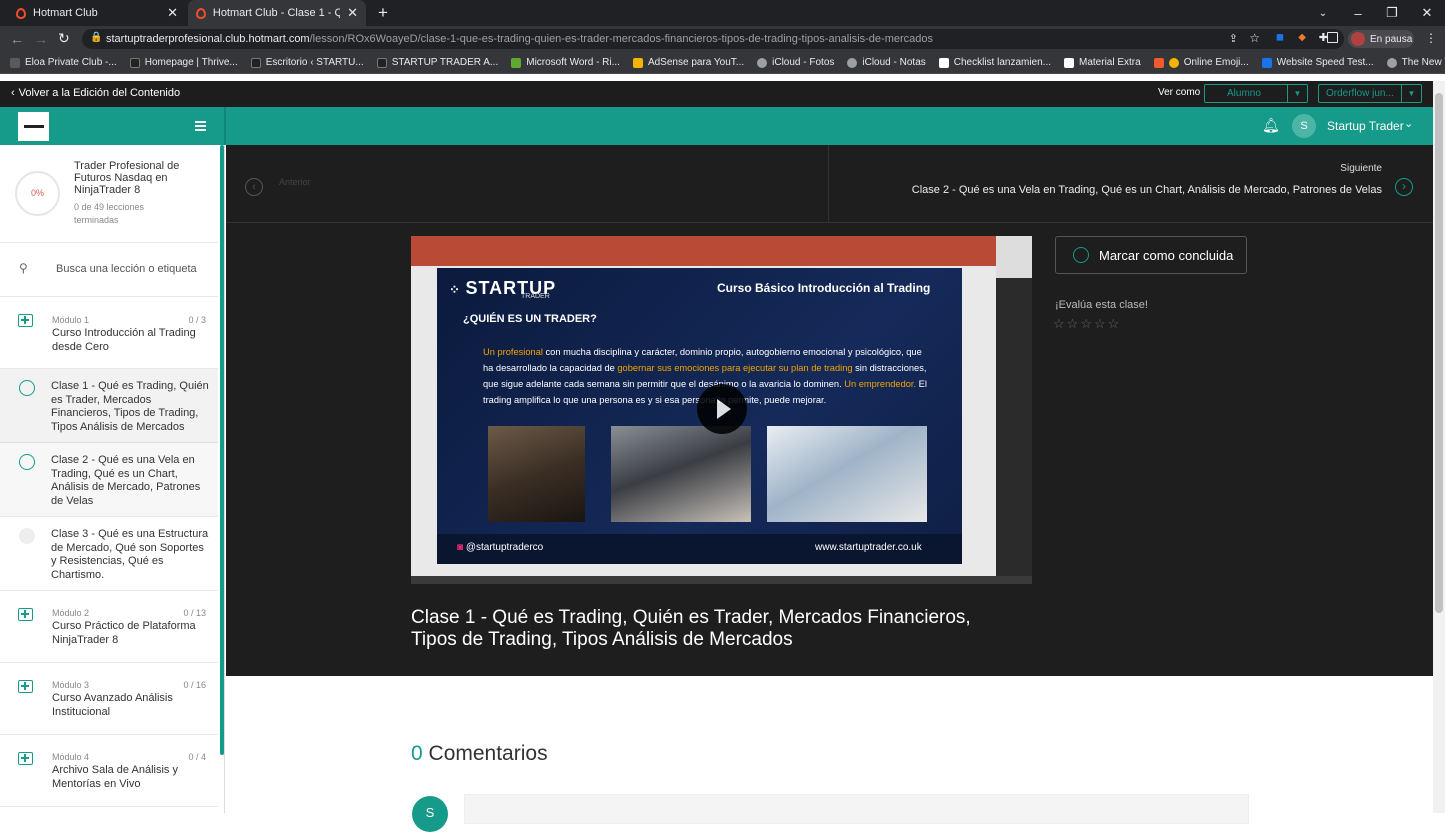  What do you see at coordinates (1110, 62) in the screenshot?
I see `bookmark-label: Material Extra` at bounding box center [1110, 62].